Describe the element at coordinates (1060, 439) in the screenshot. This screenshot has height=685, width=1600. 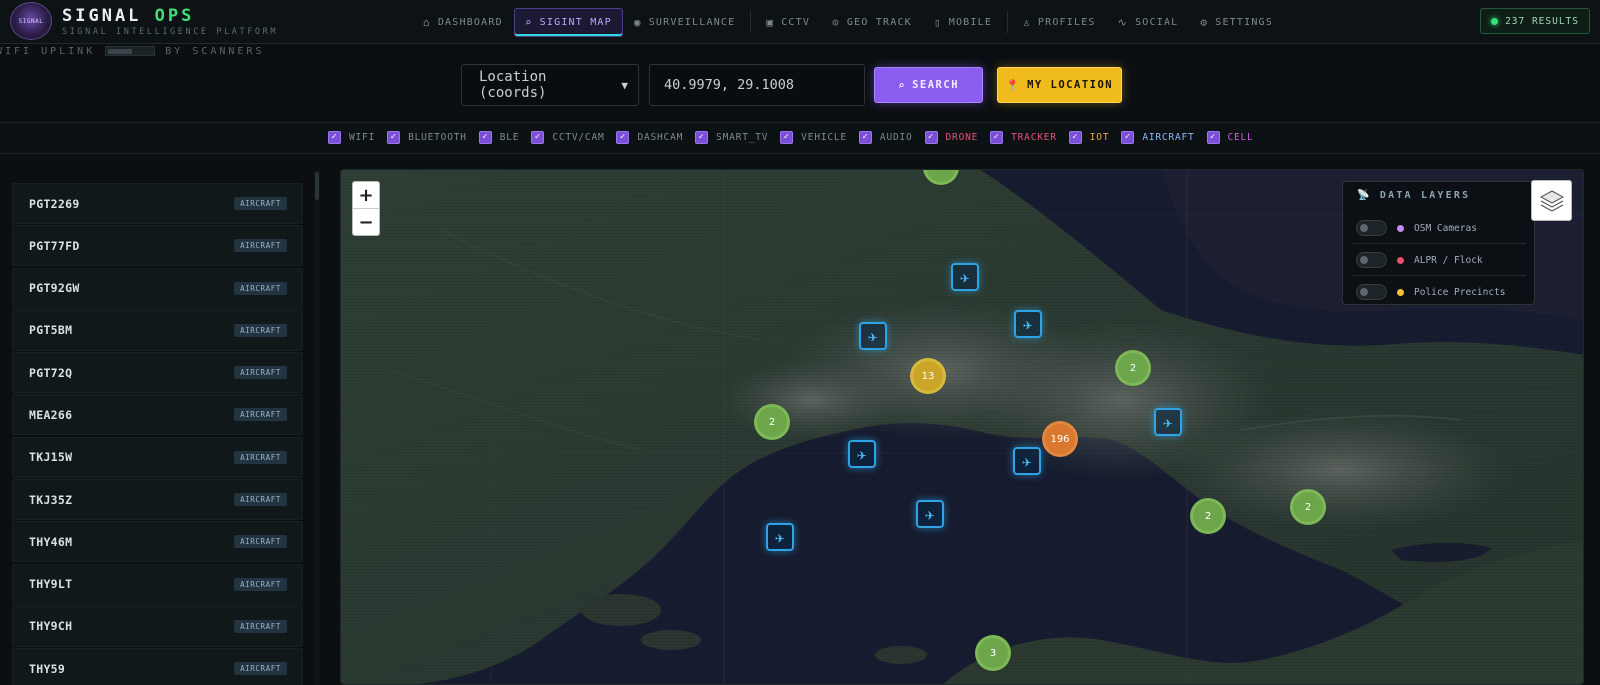
I see `cluster-marker: 196` at that location.